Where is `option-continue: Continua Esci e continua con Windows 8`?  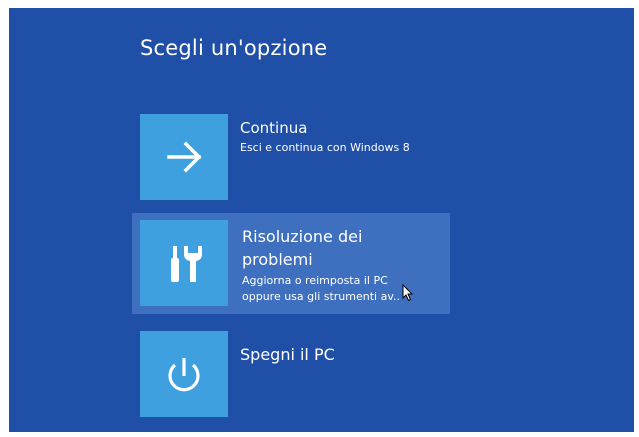 option-continue: Continua Esci e continua con Windows 8 is located at coordinates (289, 158).